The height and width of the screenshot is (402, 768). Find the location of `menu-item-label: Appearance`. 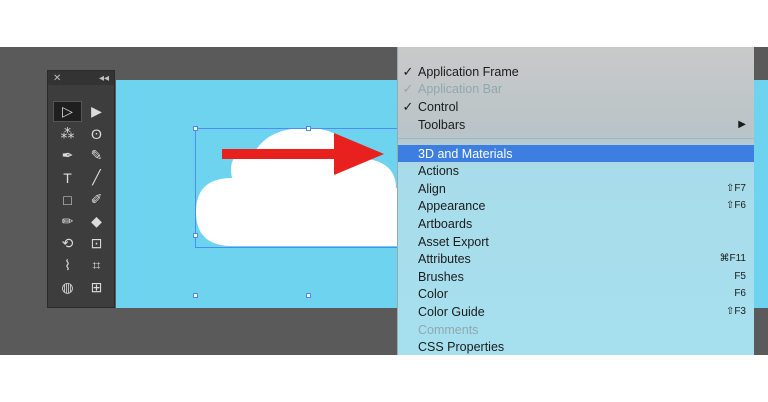

menu-item-label: Appearance is located at coordinates (452, 205).